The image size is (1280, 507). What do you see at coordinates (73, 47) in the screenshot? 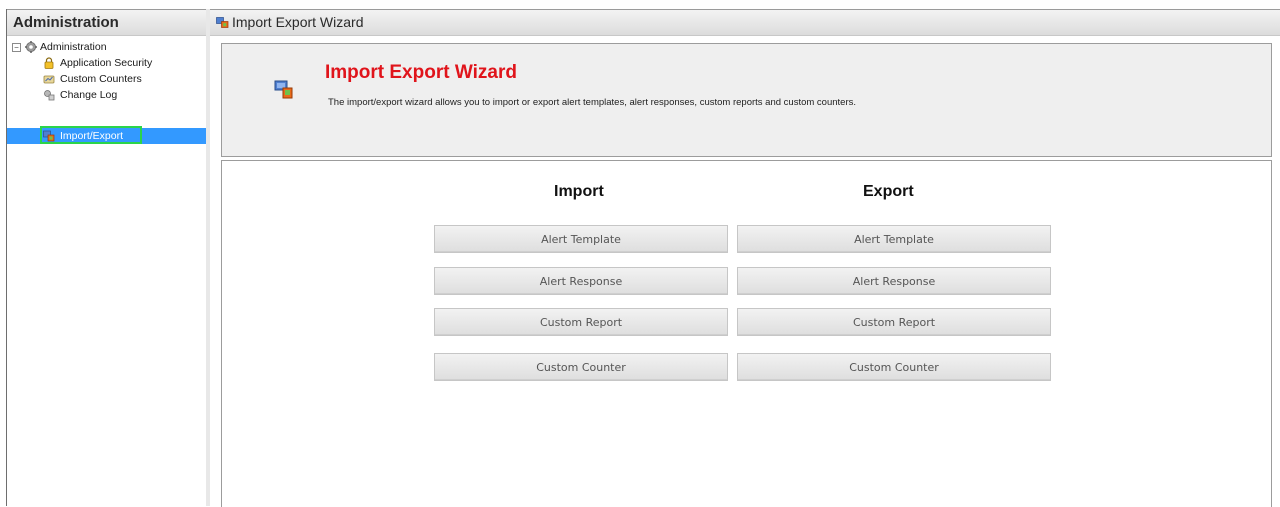
I see `tree-item-label: Administration` at bounding box center [73, 47].